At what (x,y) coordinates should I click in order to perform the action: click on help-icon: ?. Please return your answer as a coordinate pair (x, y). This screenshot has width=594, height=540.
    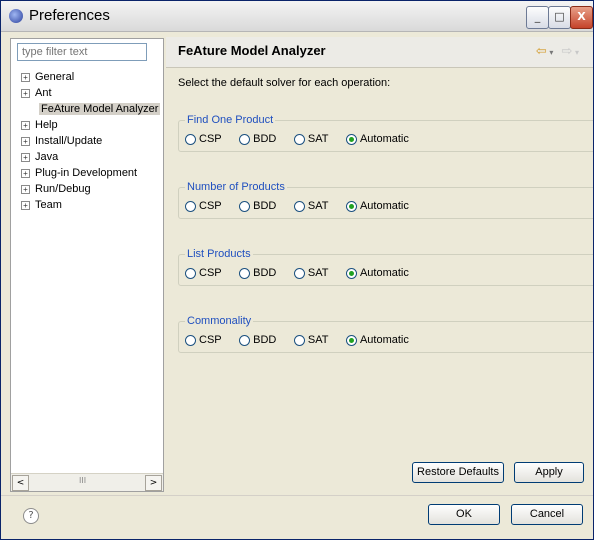
    Looking at the image, I should click on (31, 516).